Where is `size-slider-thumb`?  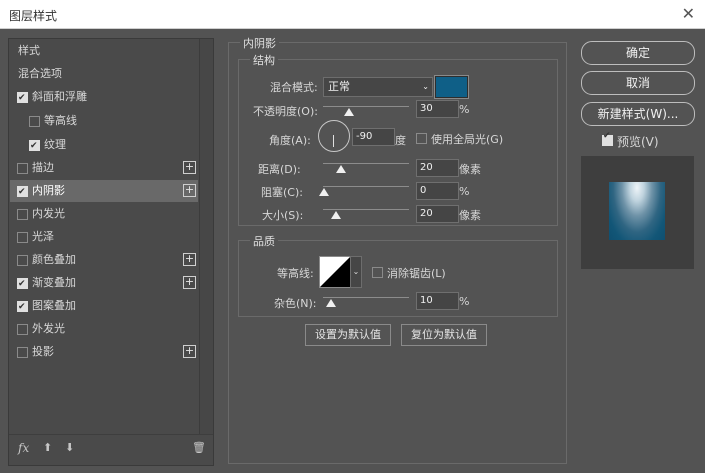
size-slider-thumb is located at coordinates (336, 215).